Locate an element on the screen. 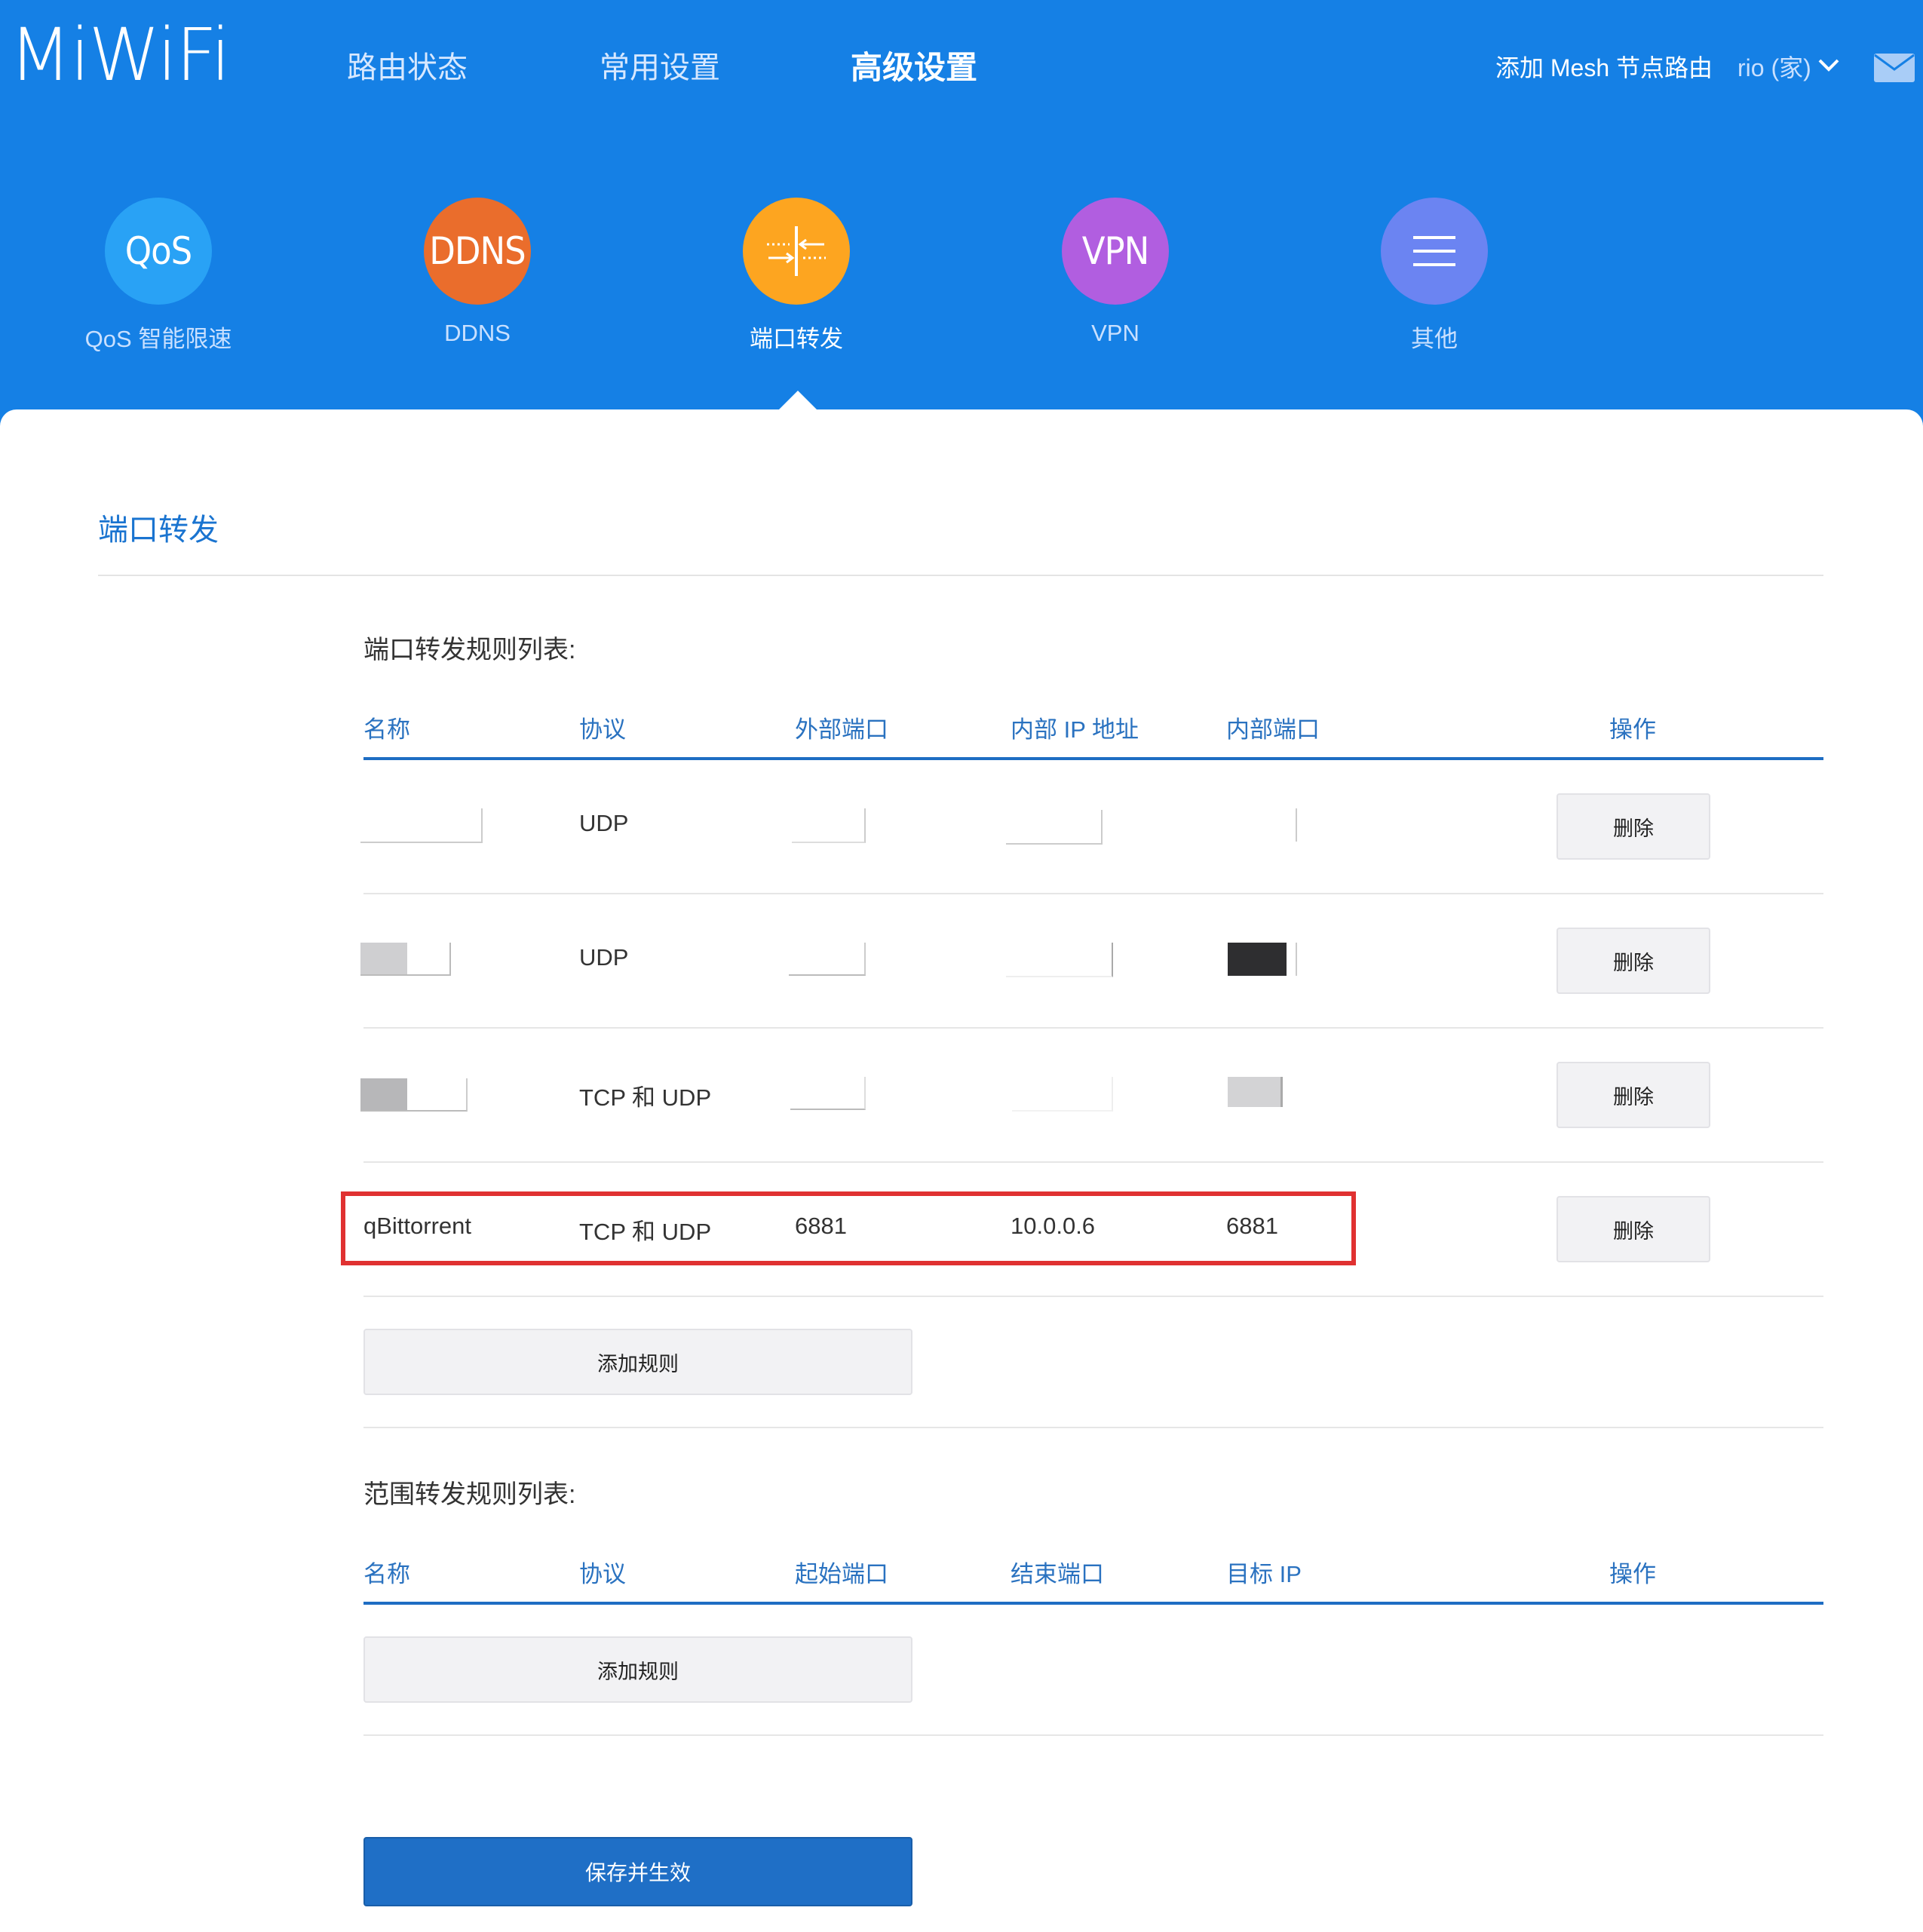 The width and height of the screenshot is (1923, 1932). ddns-icon: DDNS is located at coordinates (478, 251).